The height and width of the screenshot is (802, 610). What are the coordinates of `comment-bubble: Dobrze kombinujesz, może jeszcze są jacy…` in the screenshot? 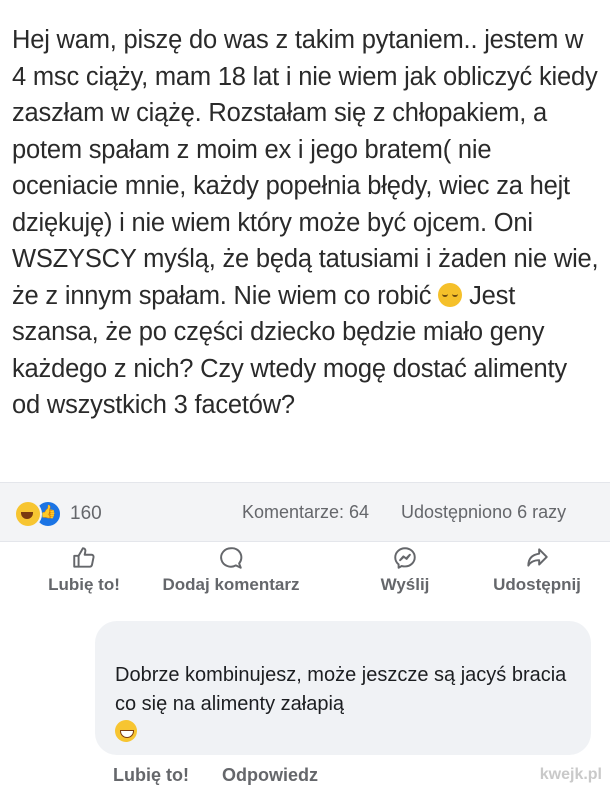 It's located at (343, 688).